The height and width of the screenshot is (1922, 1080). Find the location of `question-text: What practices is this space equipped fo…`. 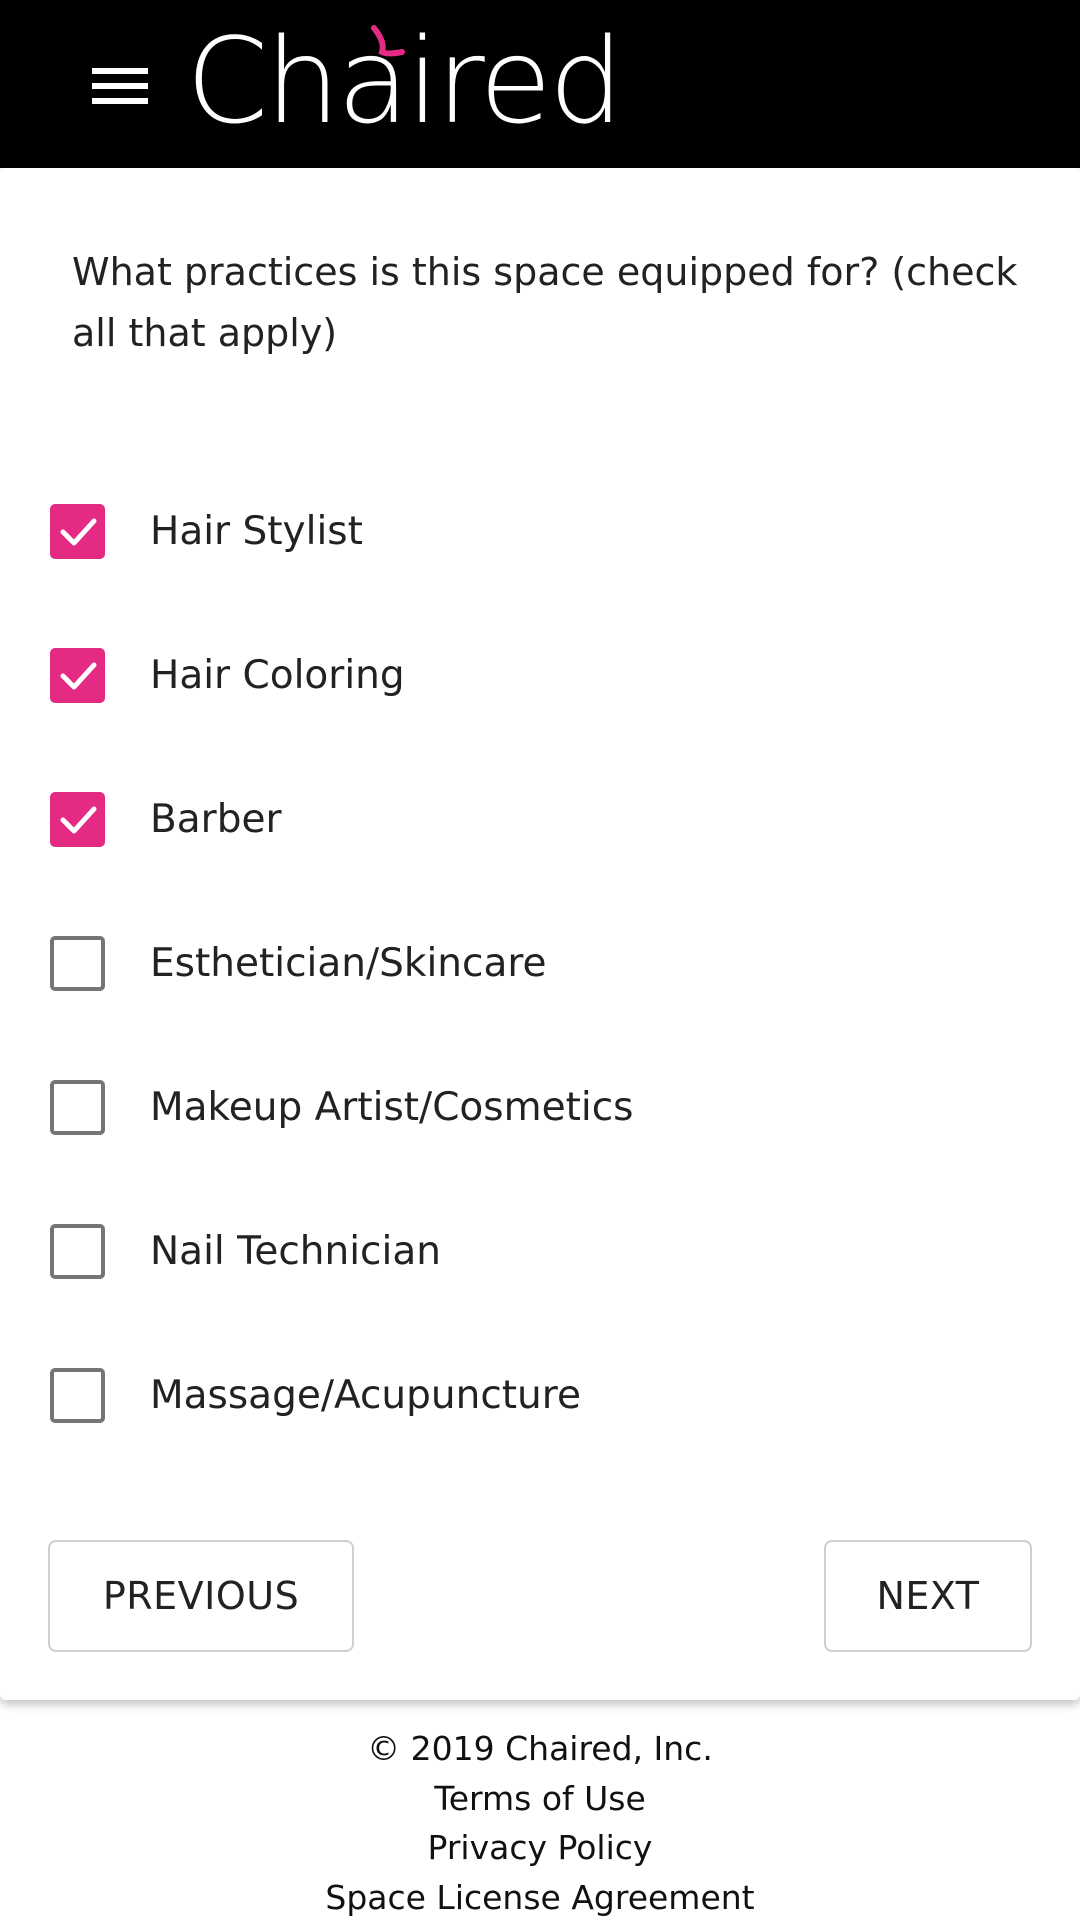

question-text: What practices is this space equipped fo… is located at coordinates (552, 303).